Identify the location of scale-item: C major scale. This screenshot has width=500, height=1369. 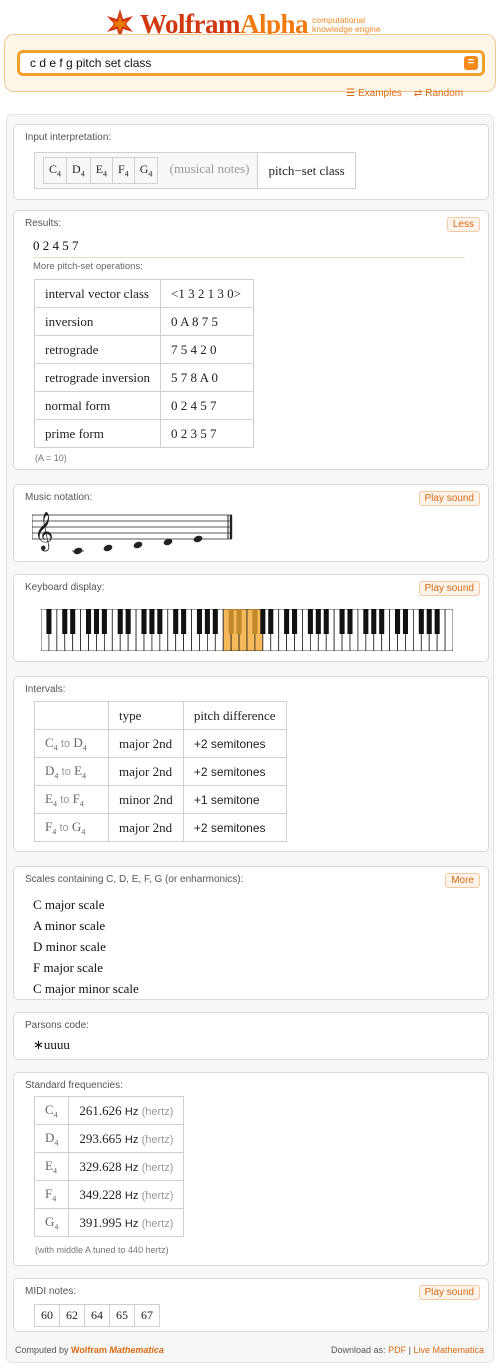
(69, 904).